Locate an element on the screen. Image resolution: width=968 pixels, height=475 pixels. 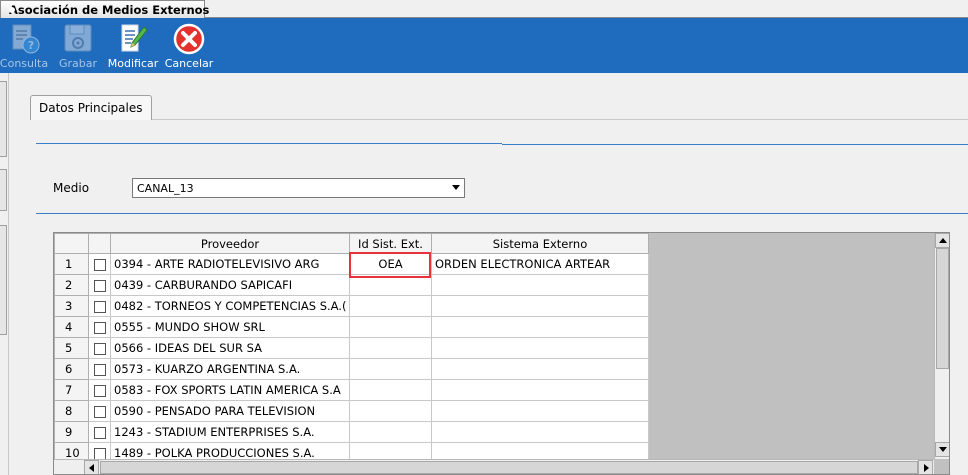
proveedor-cell: 0439 - CARBURANDO SAPICAFI is located at coordinates (230, 285).